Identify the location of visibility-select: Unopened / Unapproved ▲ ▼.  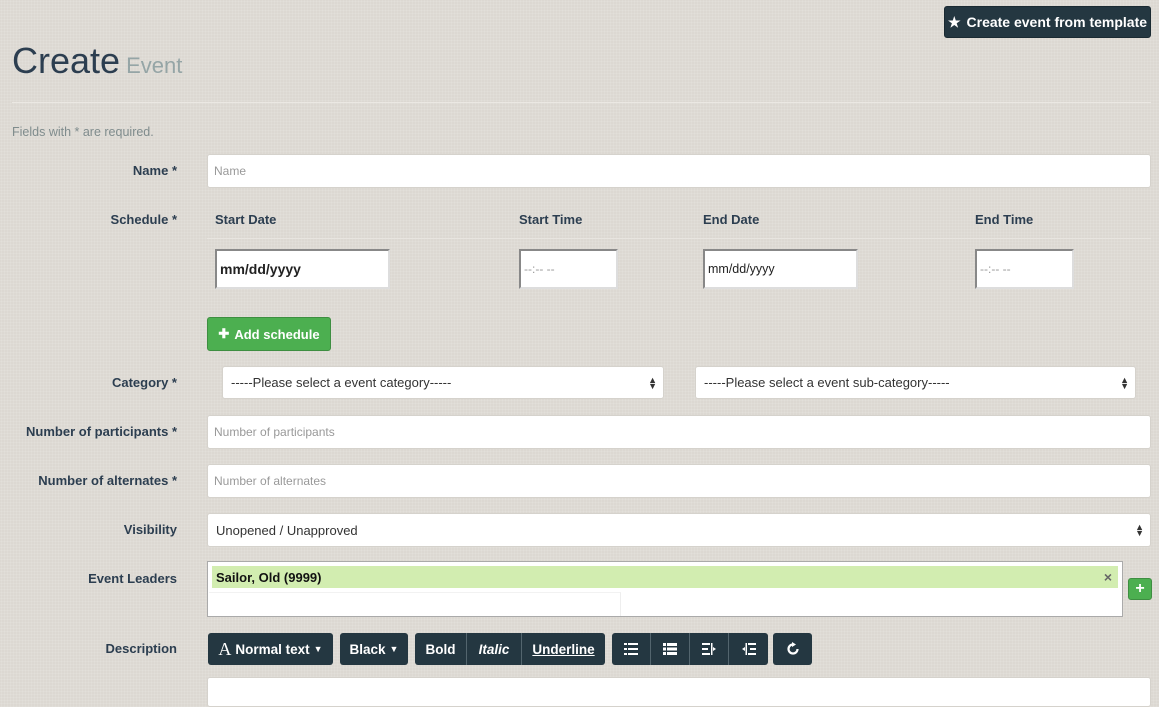
(679, 530).